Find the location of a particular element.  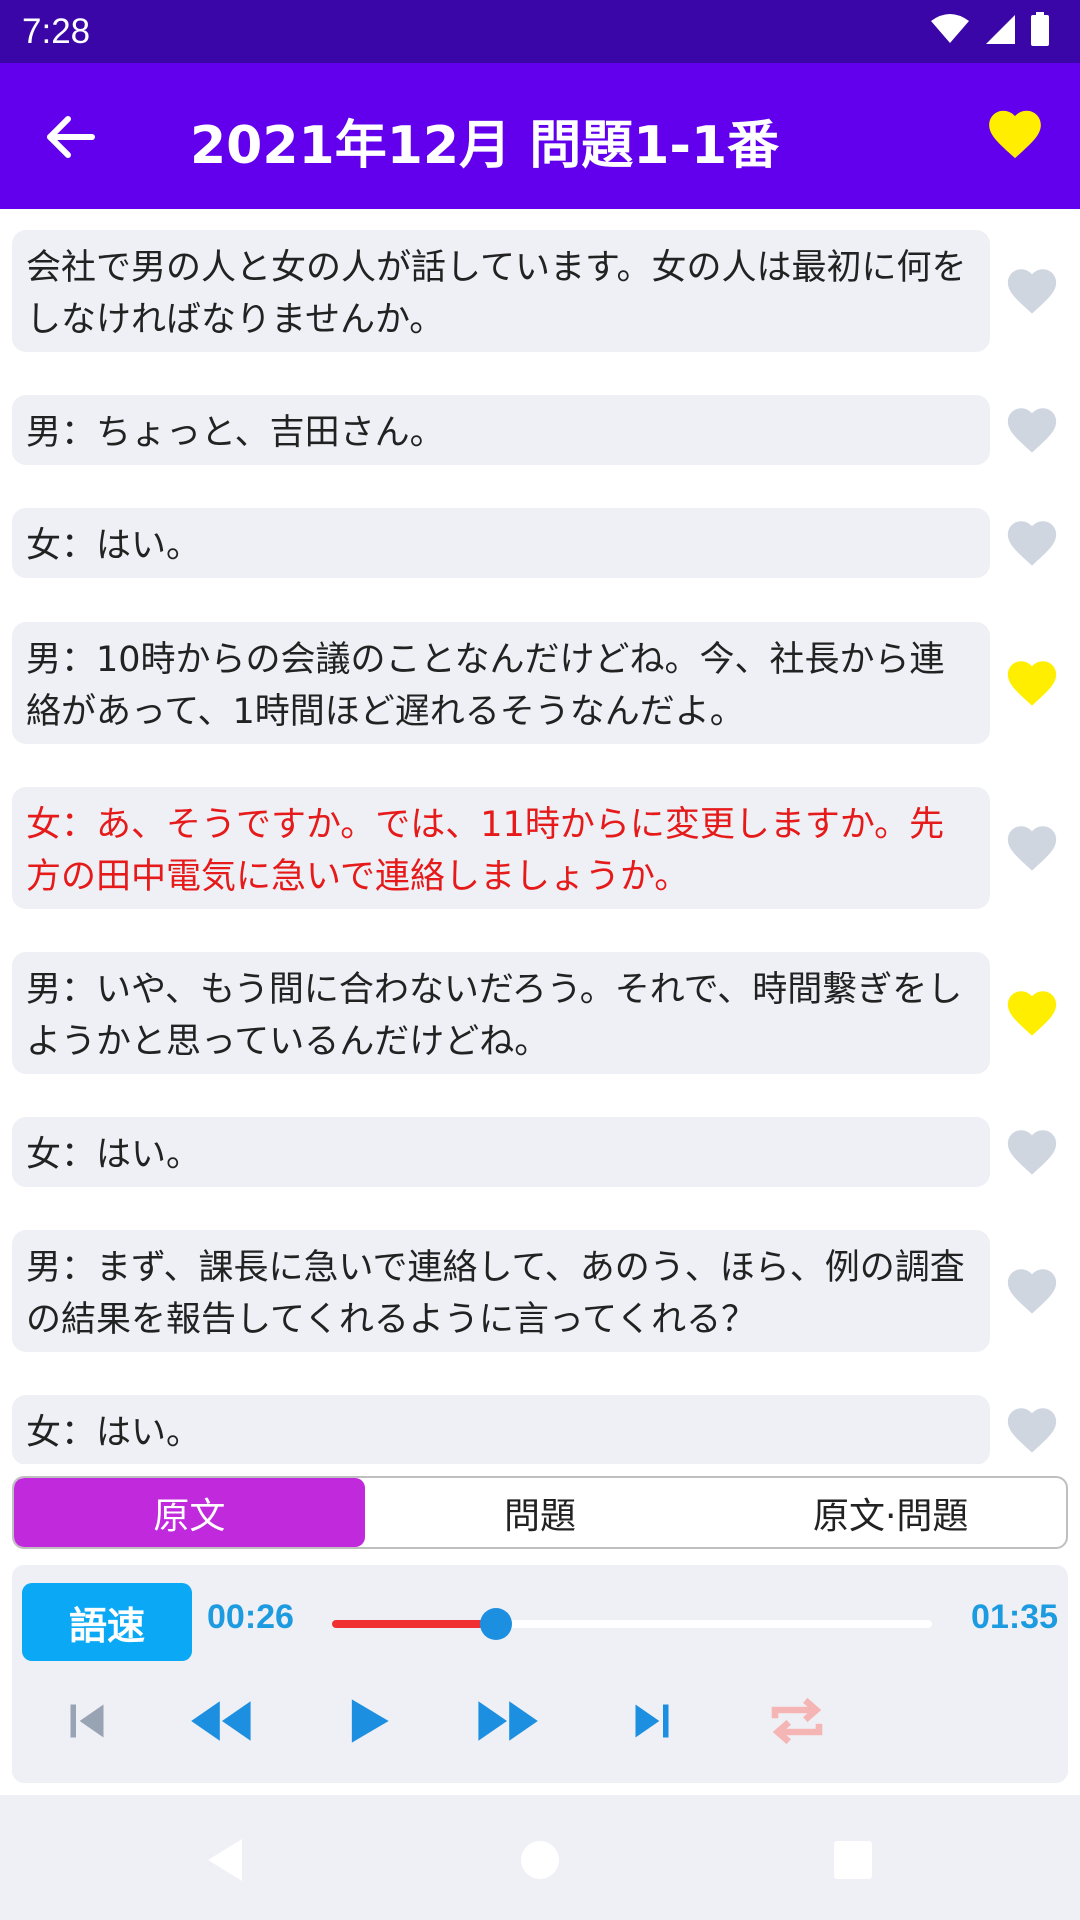

transcript-text: 会社で男の人と女の人が話しています。女の人は最初に何をしなければなりませんか。 is located at coordinates (501, 291).